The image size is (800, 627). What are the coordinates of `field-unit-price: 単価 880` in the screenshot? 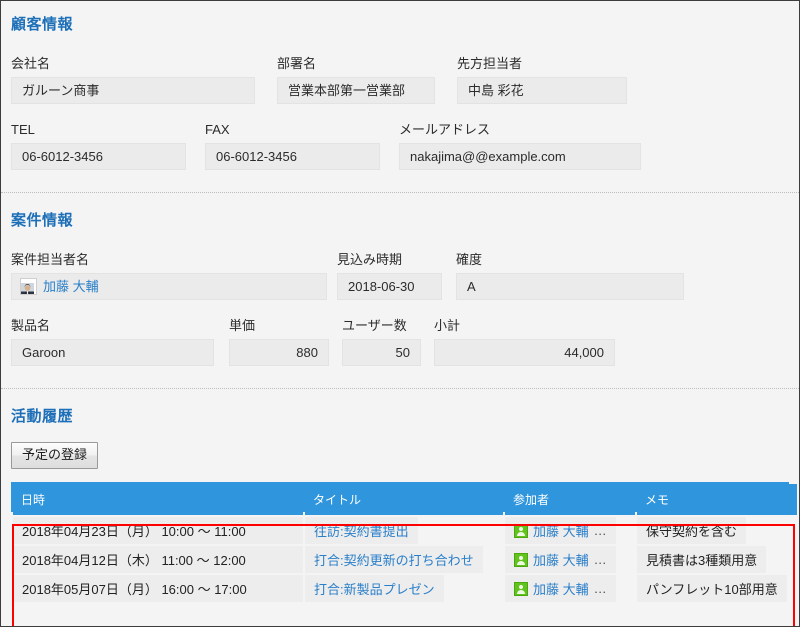 It's located at (279, 342).